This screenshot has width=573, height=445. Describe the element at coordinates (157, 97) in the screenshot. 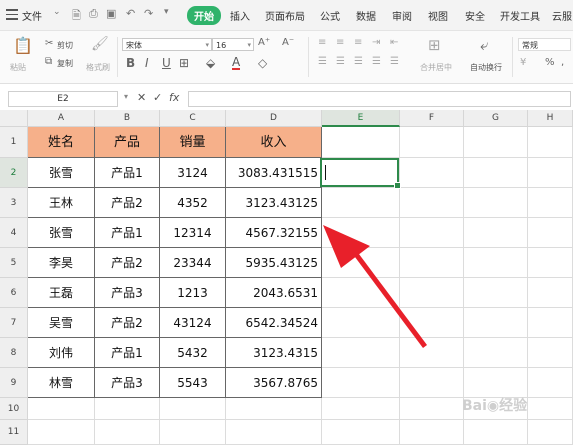

I see `confirm-icon: ✓` at that location.